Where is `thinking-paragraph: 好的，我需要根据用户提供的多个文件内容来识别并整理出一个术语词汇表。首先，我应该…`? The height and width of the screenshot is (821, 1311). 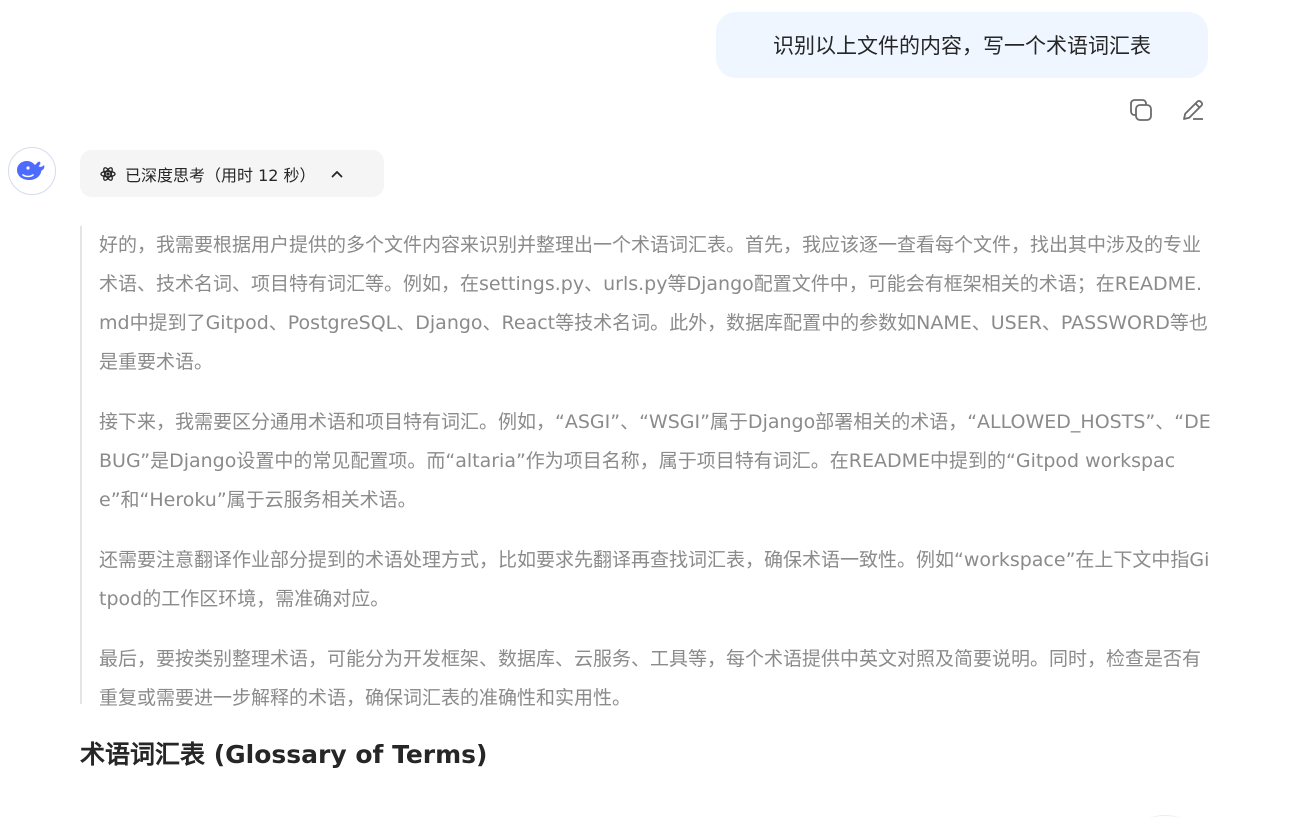 thinking-paragraph: 好的，我需要根据用户提供的多个文件内容来识别并整理出一个术语词汇表。首先，我应该… is located at coordinates (653, 303).